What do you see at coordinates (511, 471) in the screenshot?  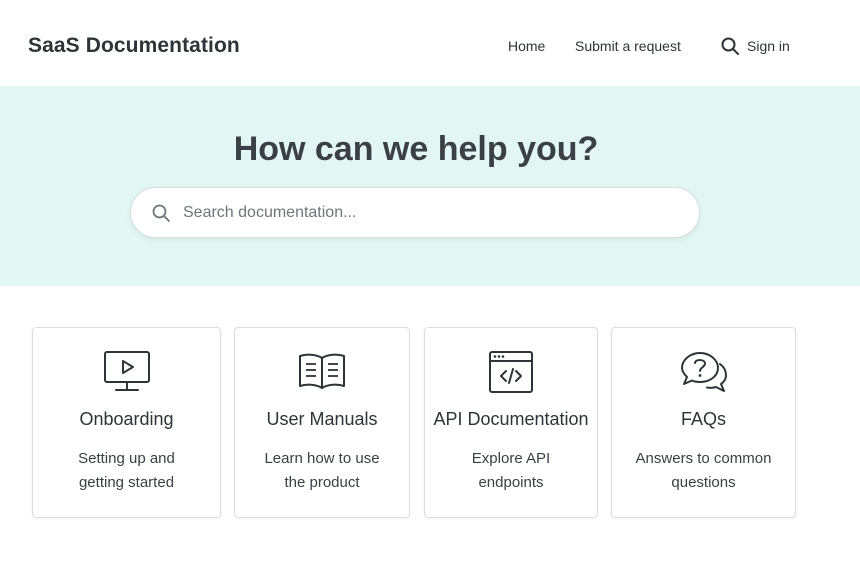 I see `card-description: Explore API endpoints` at bounding box center [511, 471].